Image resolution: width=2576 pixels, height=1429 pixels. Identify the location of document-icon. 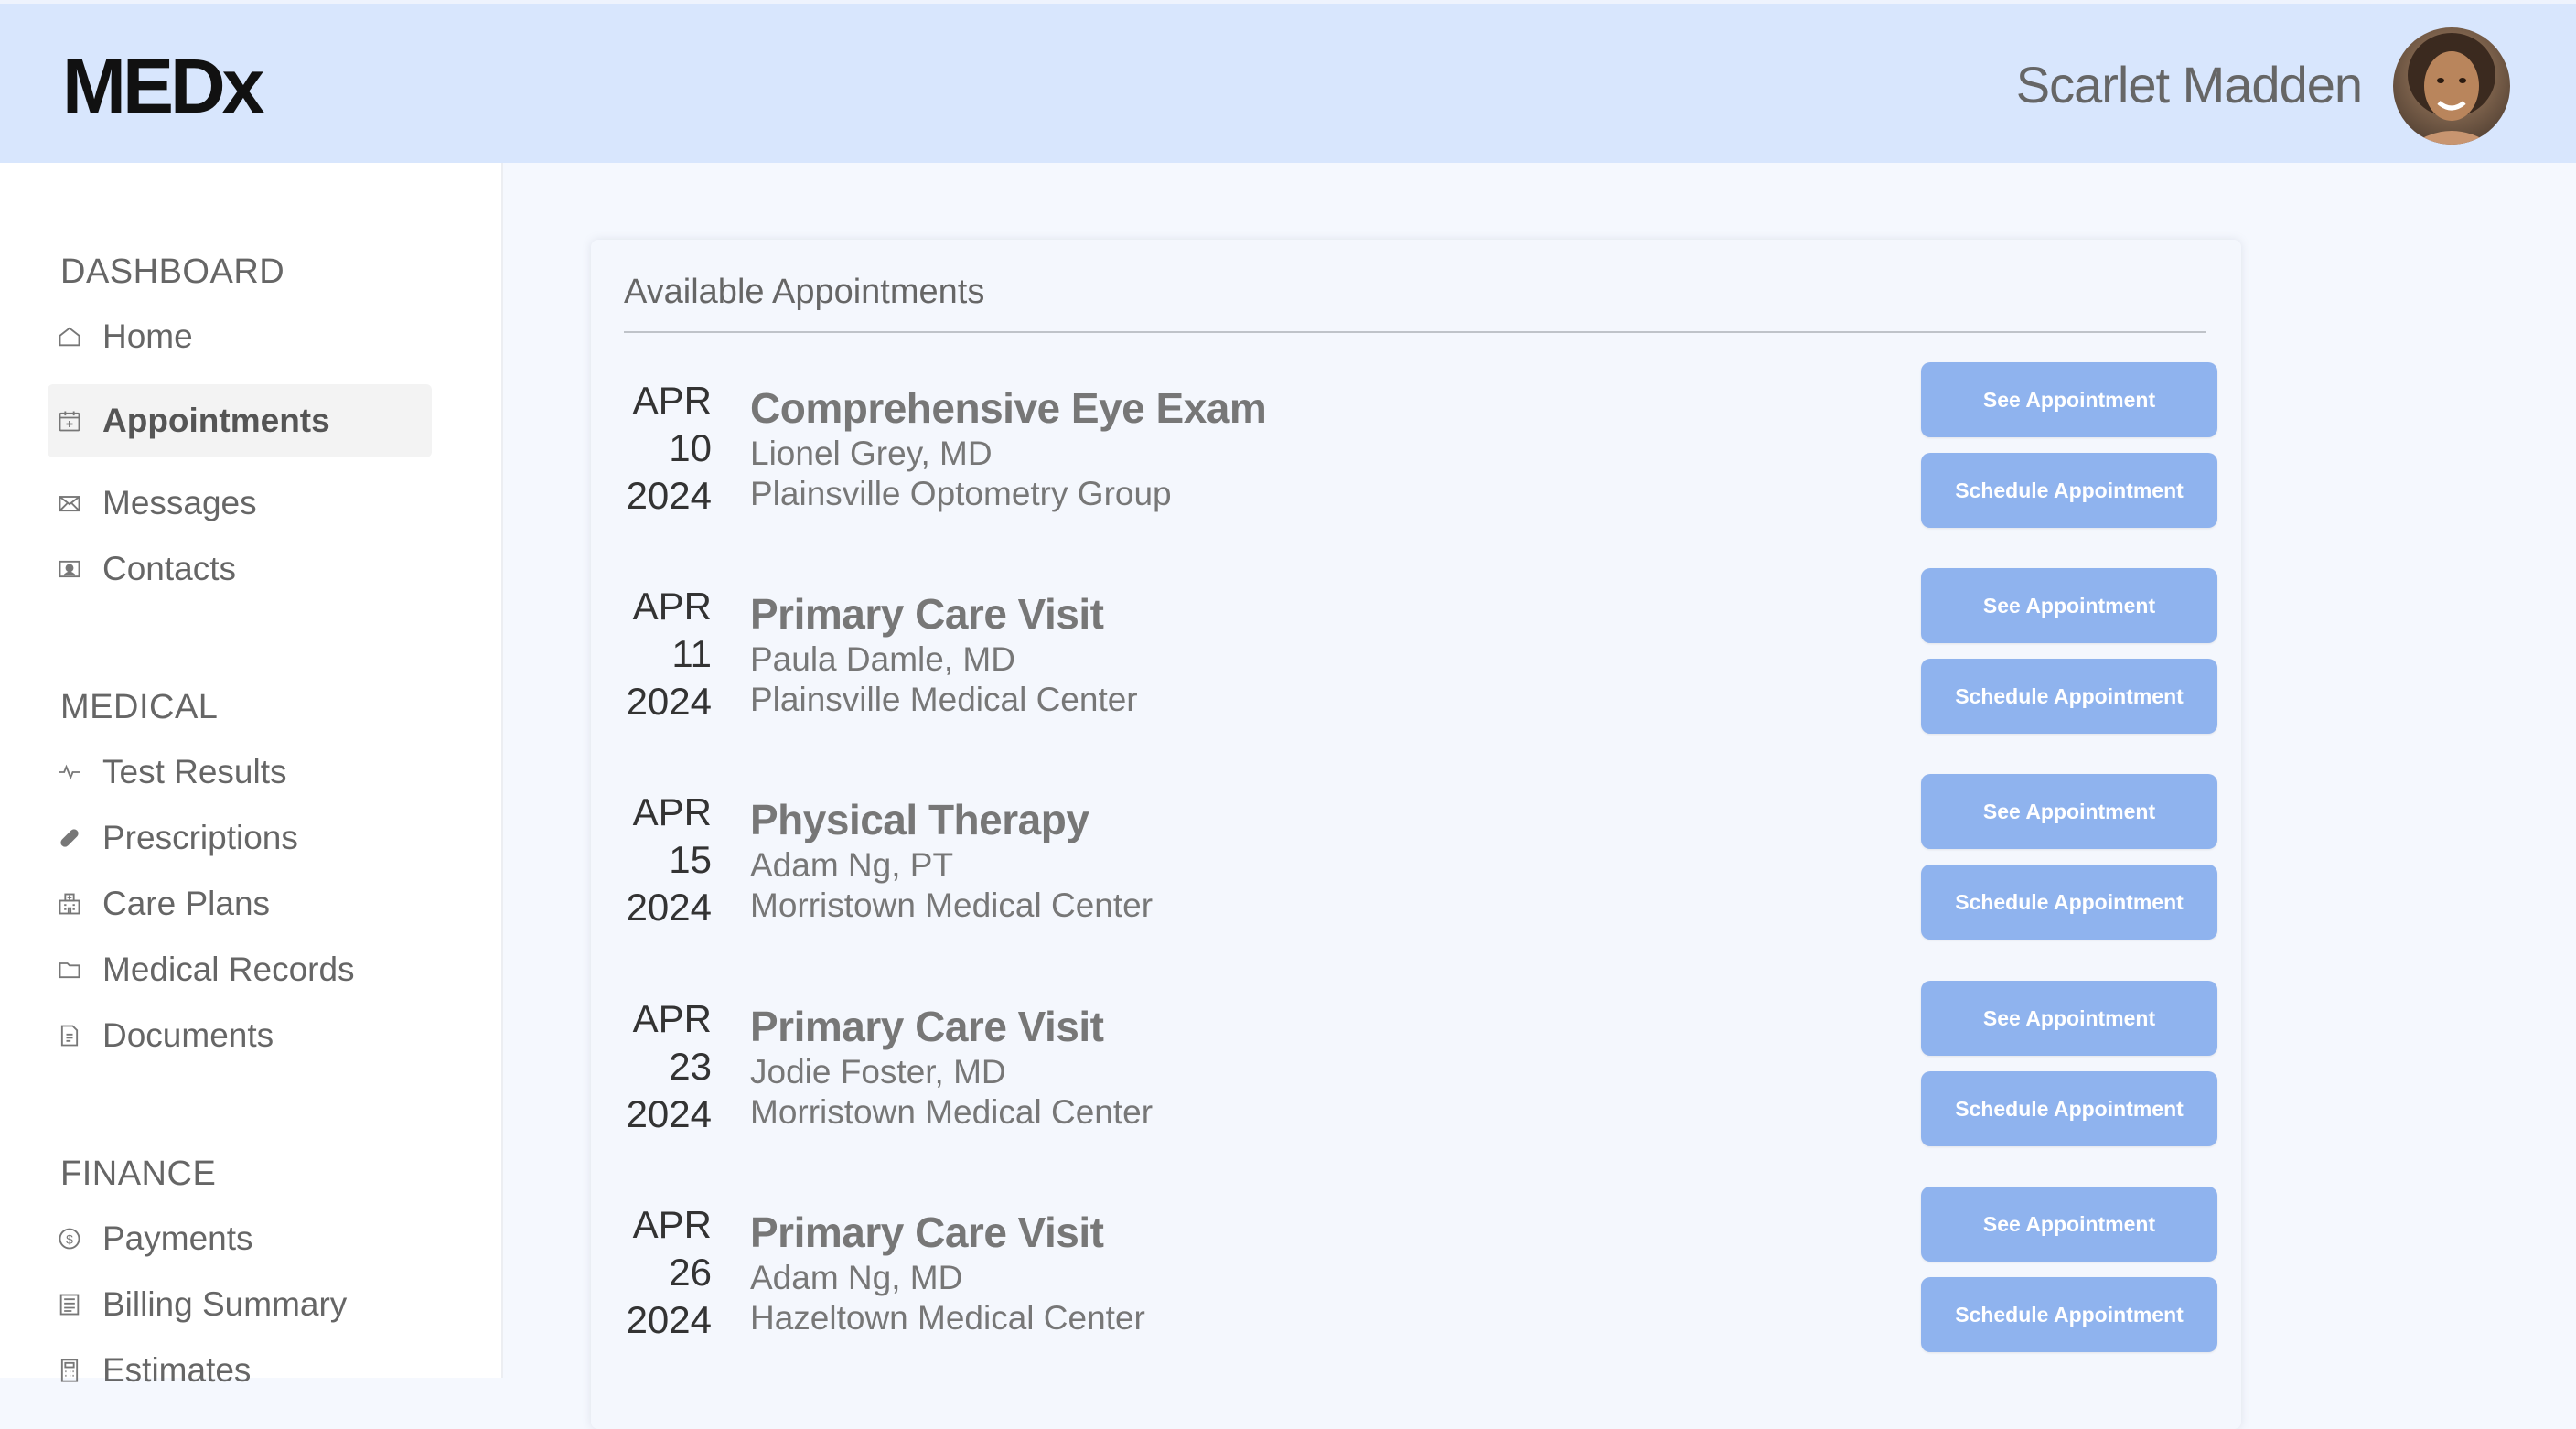
(70, 1035).